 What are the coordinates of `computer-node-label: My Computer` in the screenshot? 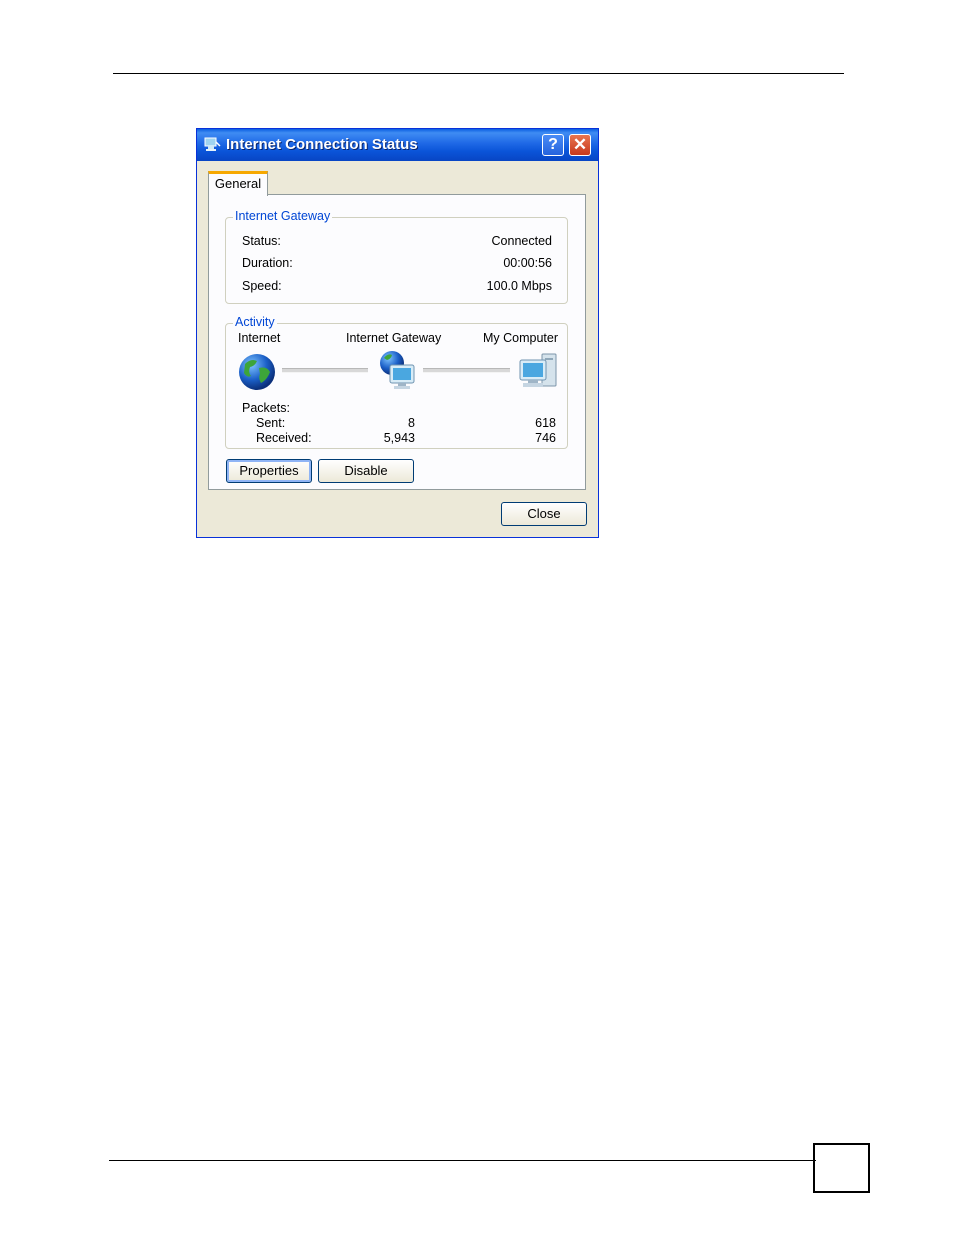 It's located at (521, 338).